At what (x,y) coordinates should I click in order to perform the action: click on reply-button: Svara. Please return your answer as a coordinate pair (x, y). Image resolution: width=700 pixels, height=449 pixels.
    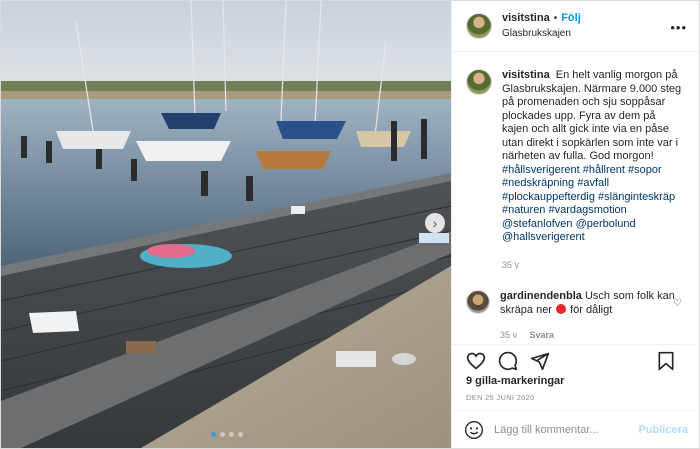
    Looking at the image, I should click on (542, 335).